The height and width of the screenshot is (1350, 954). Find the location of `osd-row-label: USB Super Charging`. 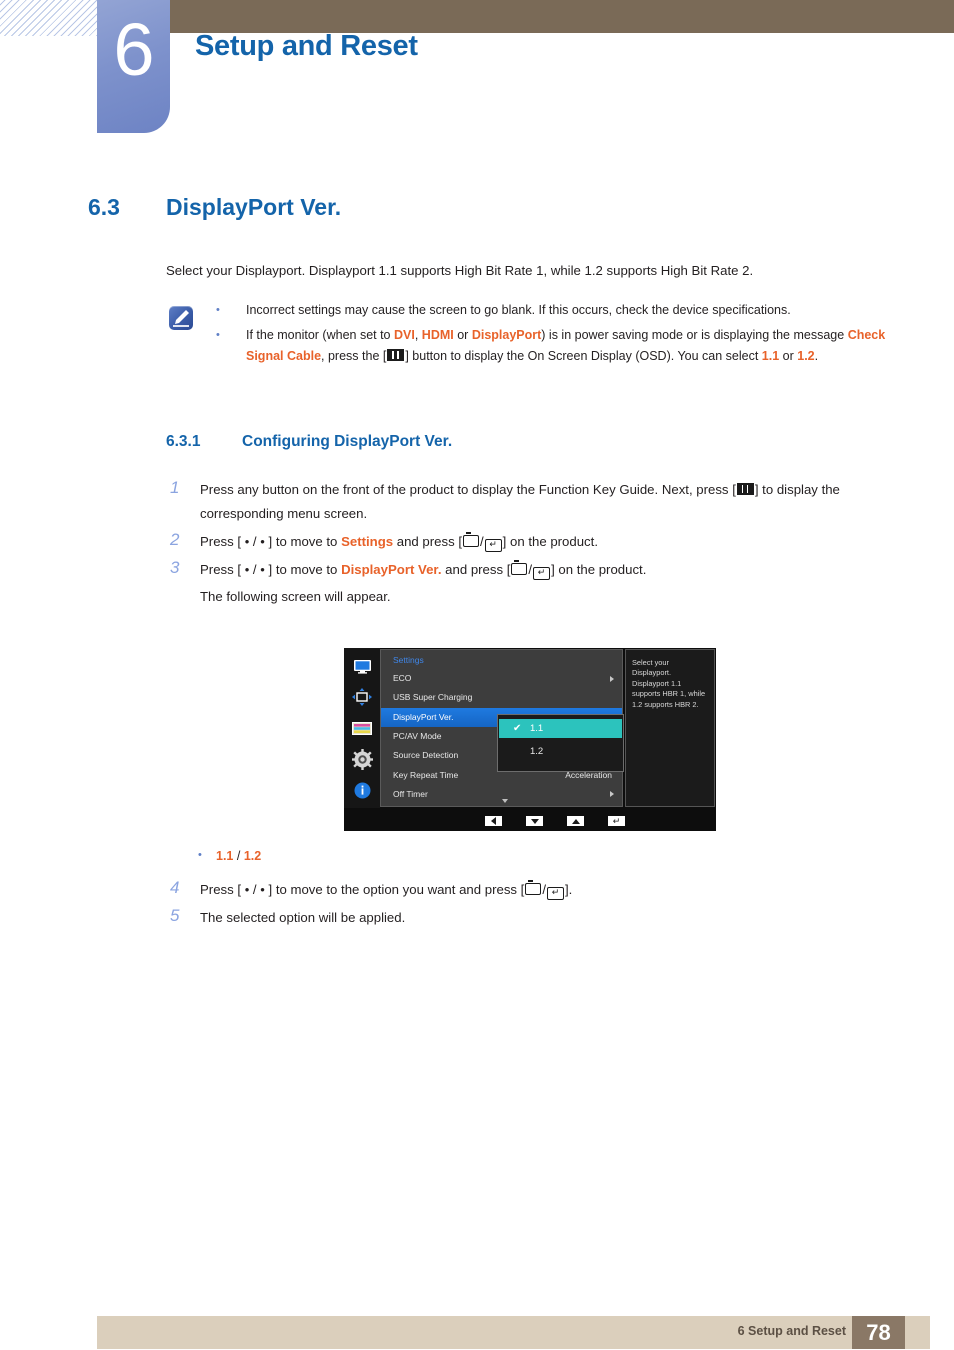

osd-row-label: USB Super Charging is located at coordinates (433, 697).